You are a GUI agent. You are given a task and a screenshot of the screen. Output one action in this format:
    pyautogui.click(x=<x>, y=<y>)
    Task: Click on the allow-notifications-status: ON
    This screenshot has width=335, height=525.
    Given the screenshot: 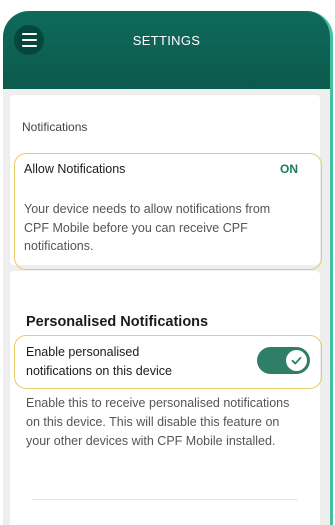 What is the action you would take?
    pyautogui.click(x=289, y=169)
    